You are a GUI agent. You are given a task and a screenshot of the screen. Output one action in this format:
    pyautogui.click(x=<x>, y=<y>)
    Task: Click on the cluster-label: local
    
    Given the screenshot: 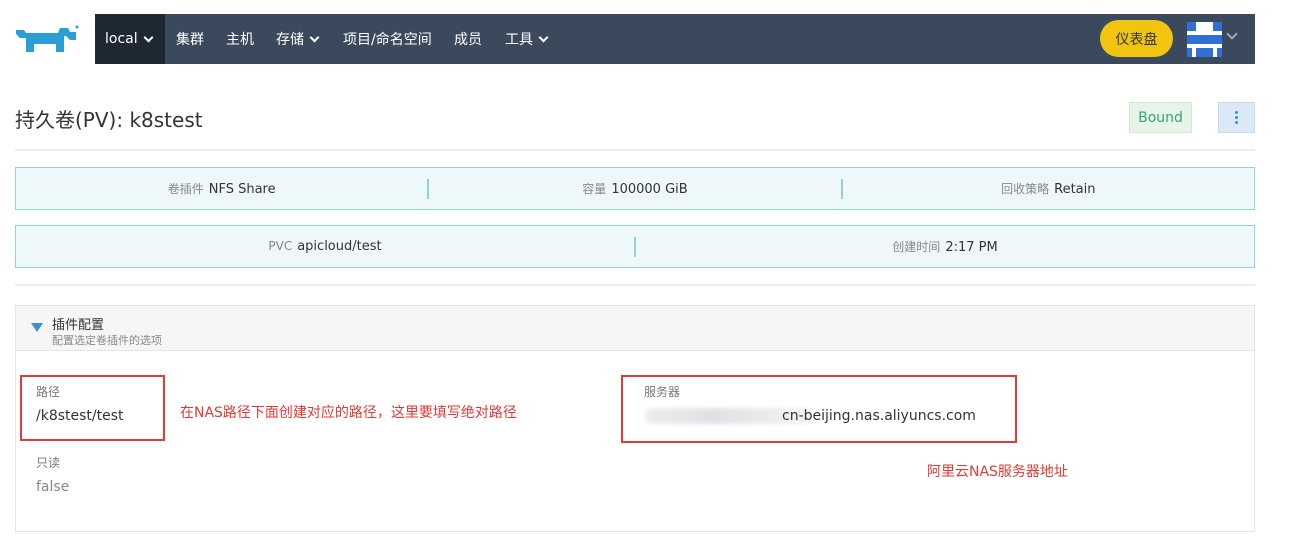 What is the action you would take?
    pyautogui.click(x=121, y=39)
    